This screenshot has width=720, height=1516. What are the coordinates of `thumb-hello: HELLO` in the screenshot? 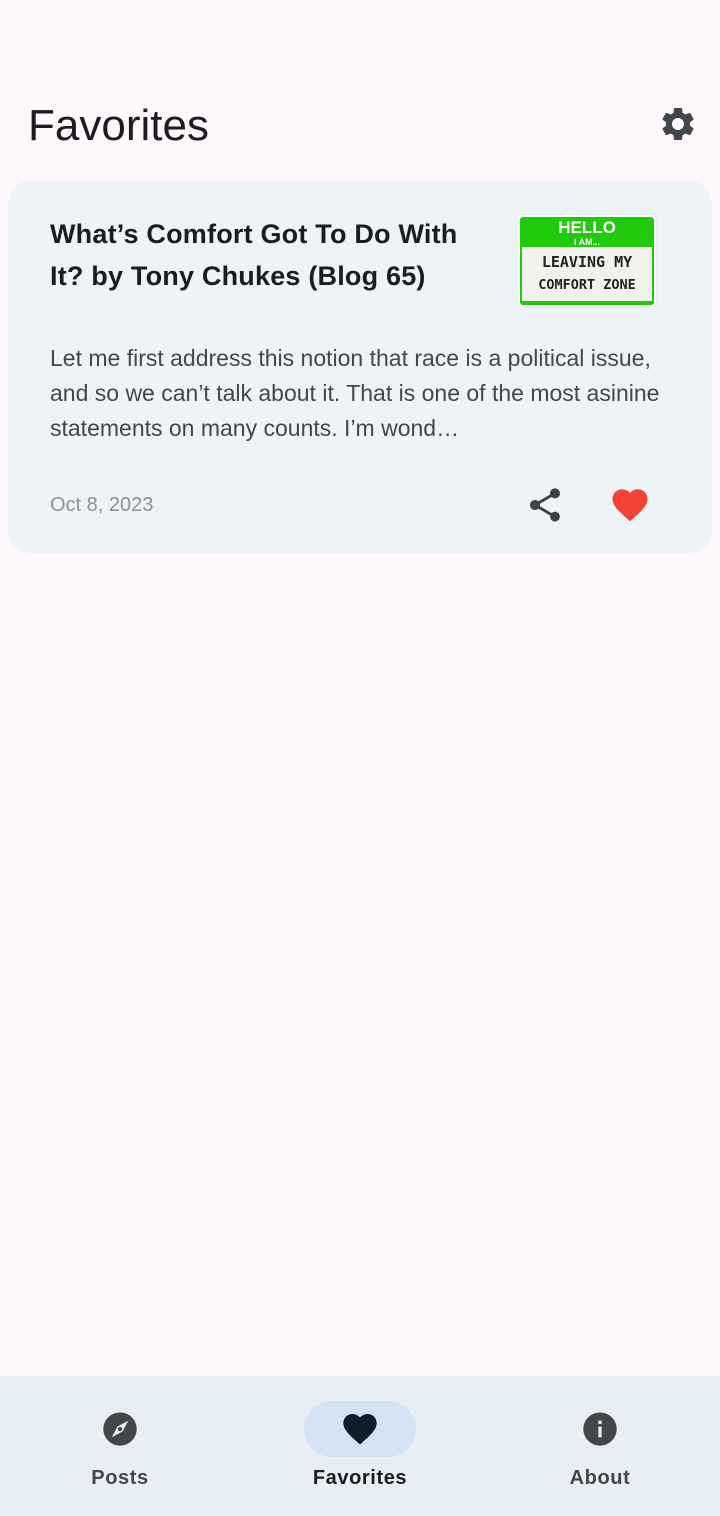 It's located at (587, 227).